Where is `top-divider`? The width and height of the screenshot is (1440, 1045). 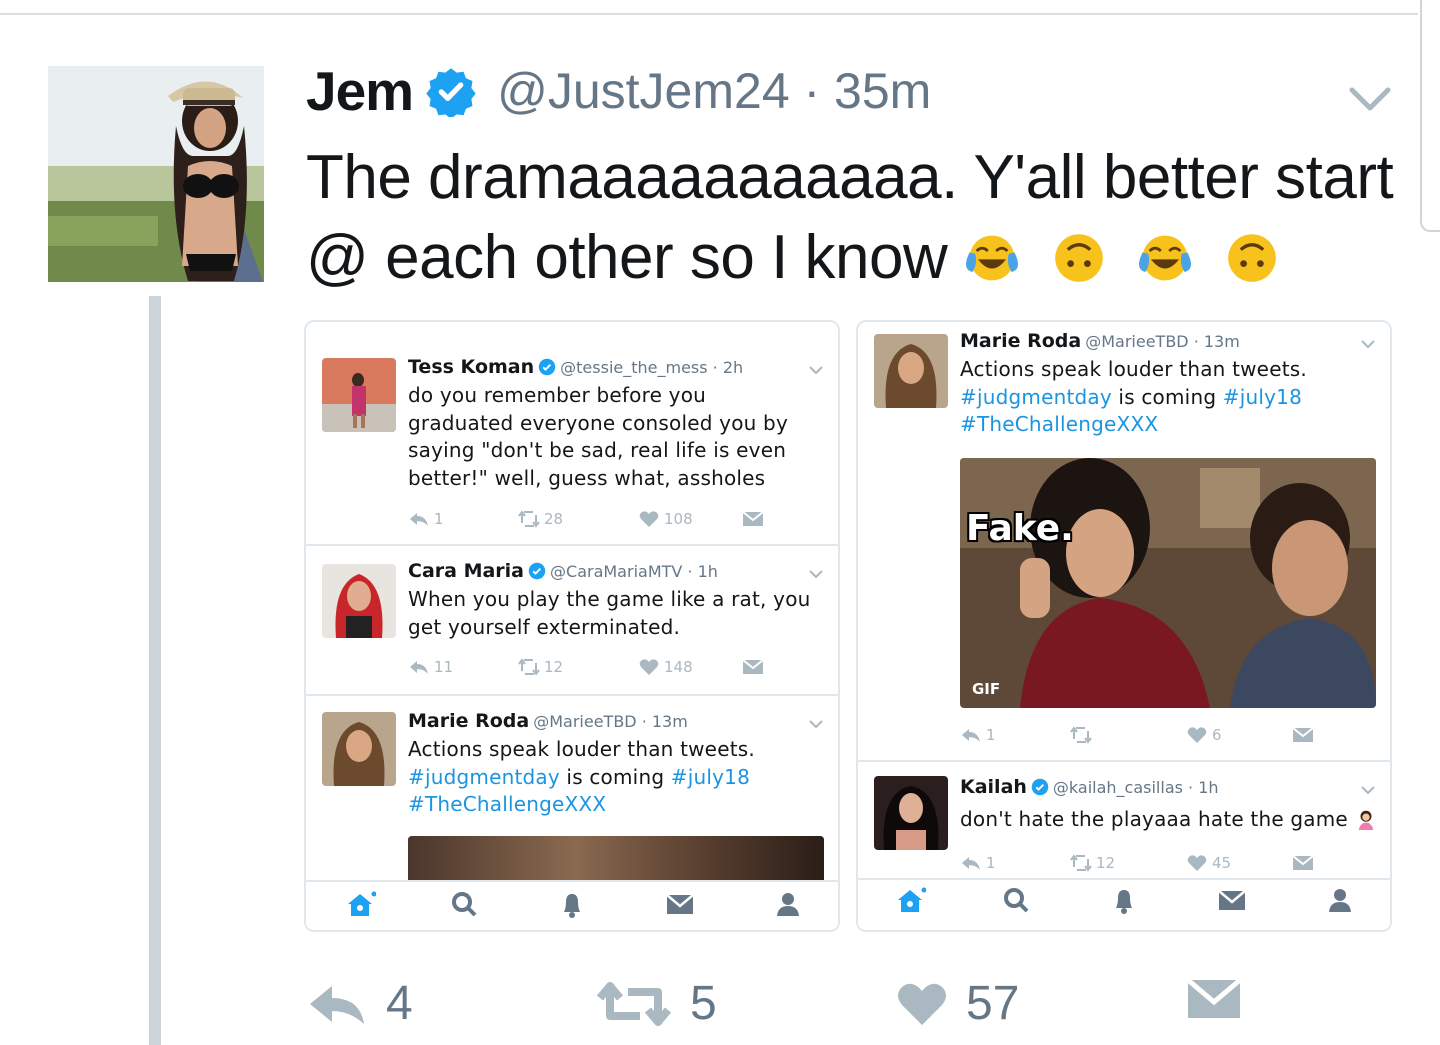 top-divider is located at coordinates (709, 14).